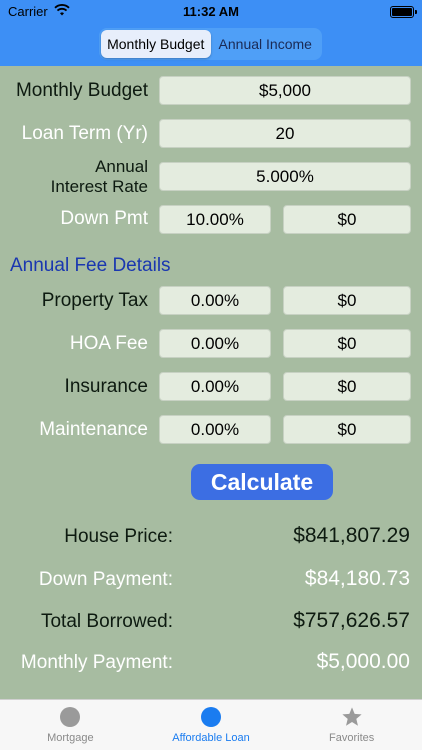 The height and width of the screenshot is (750, 422). What do you see at coordinates (121, 166) in the screenshot?
I see `interest-rate-label-line1: Annual` at bounding box center [121, 166].